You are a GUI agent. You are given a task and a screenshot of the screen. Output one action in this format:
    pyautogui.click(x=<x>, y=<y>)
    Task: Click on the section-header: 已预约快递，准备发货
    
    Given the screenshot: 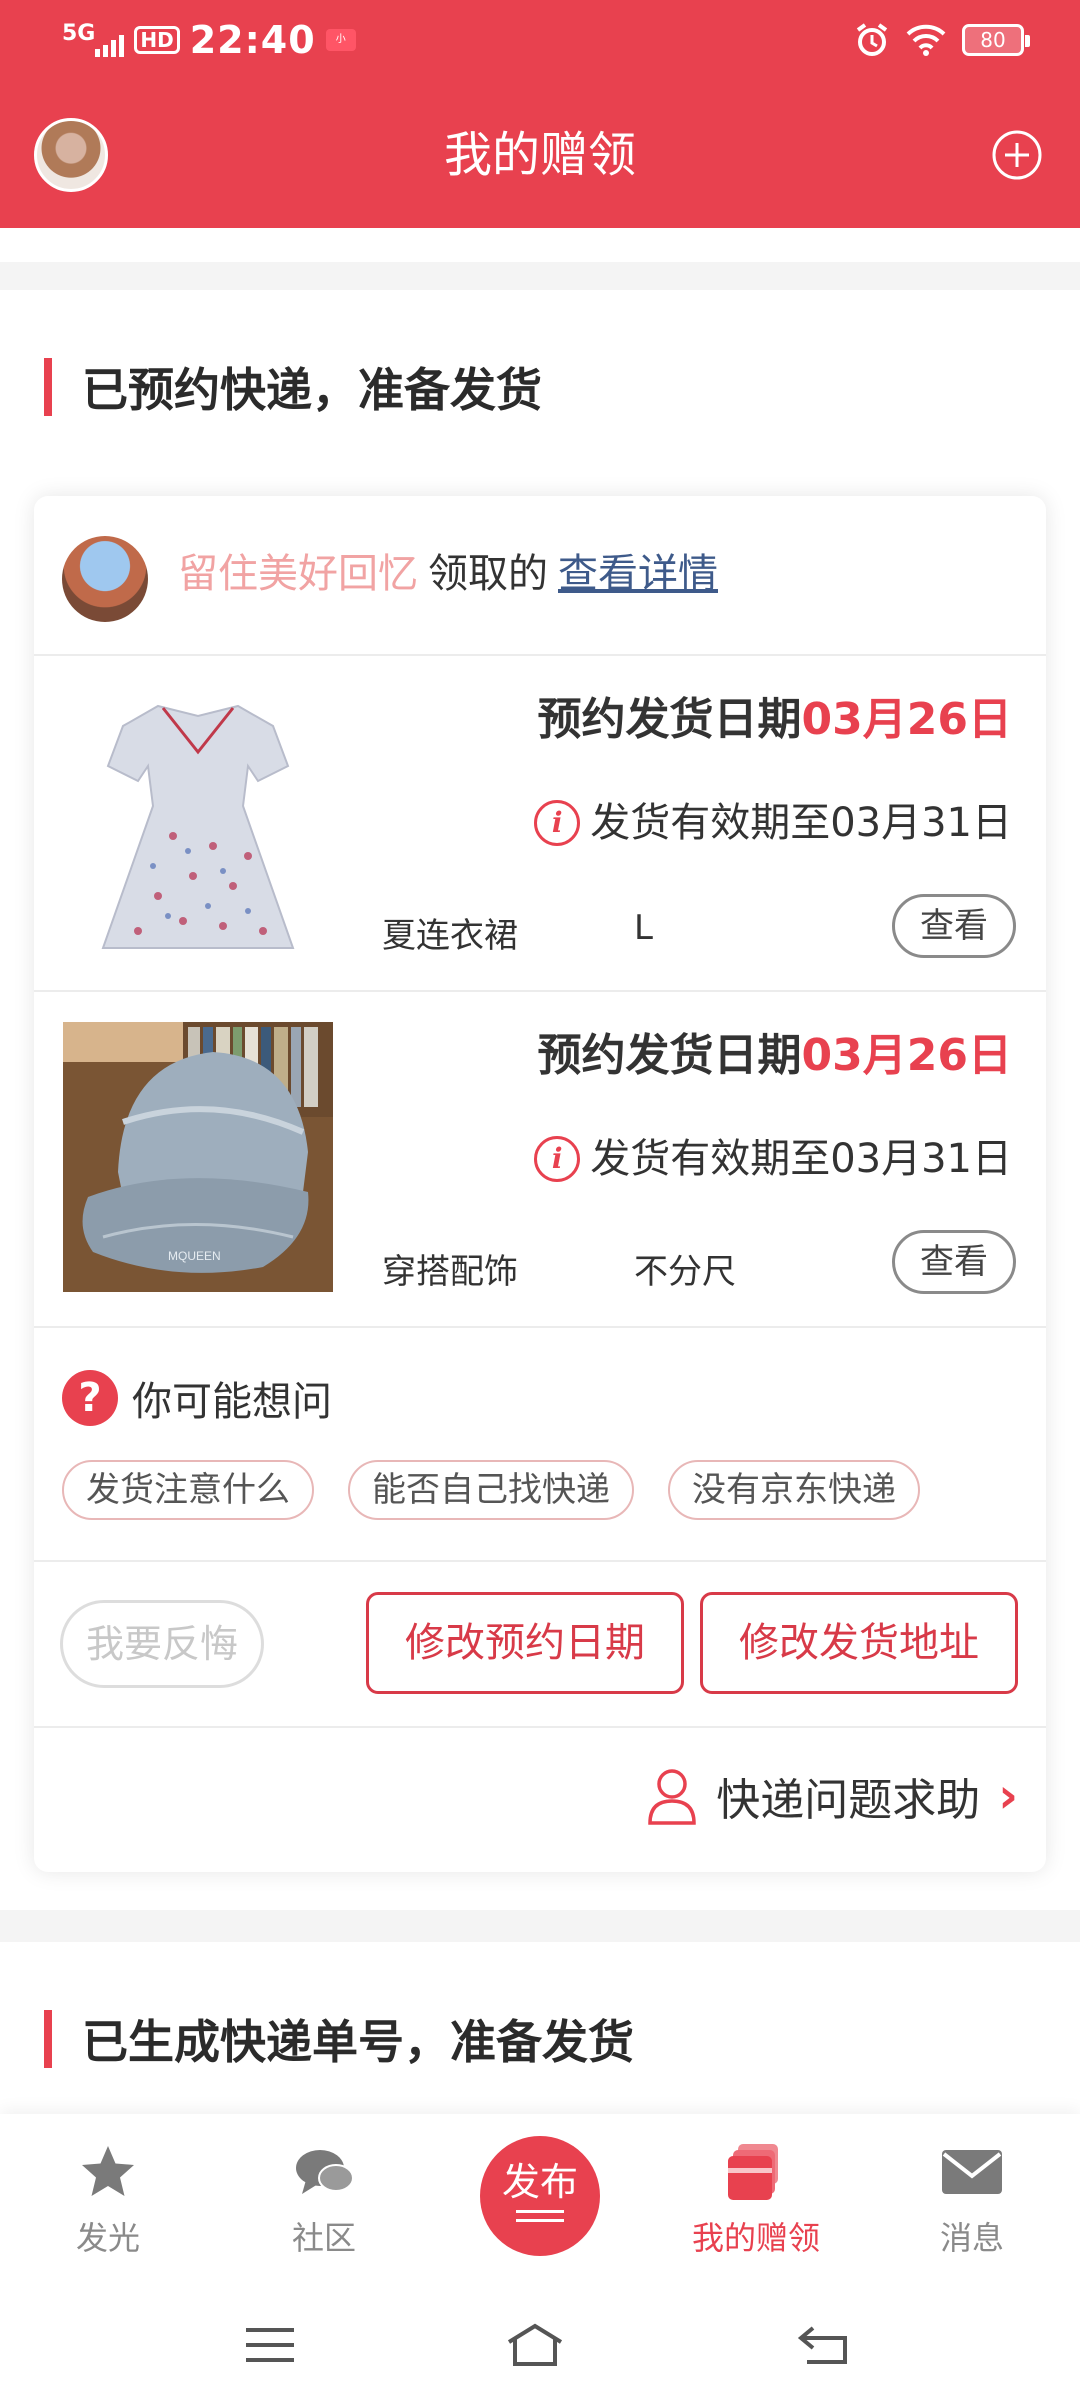 What is the action you would take?
    pyautogui.click(x=293, y=387)
    